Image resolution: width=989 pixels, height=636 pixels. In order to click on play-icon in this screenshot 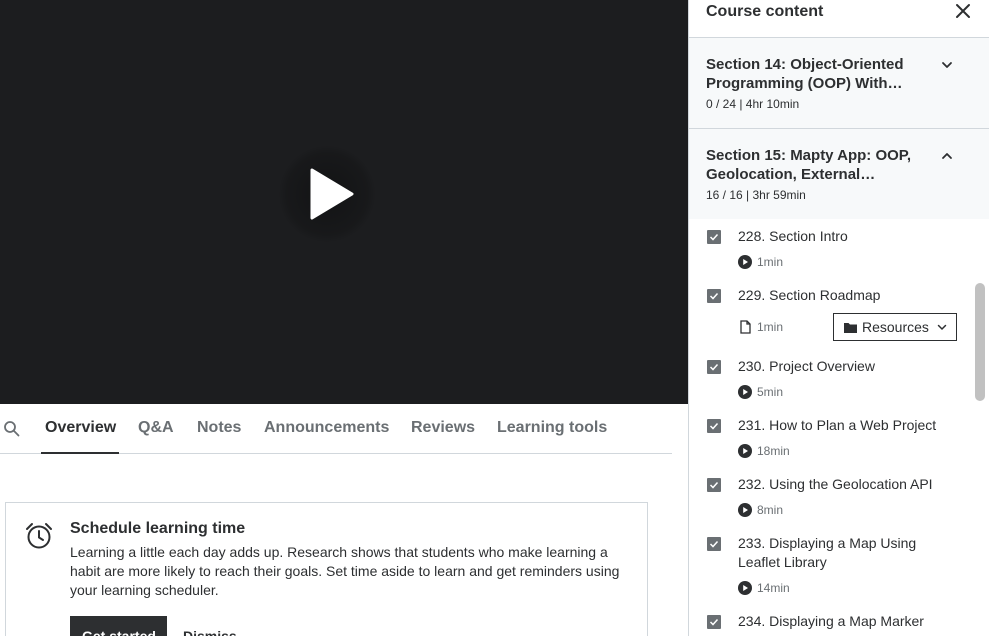, I will do `click(332, 194)`.